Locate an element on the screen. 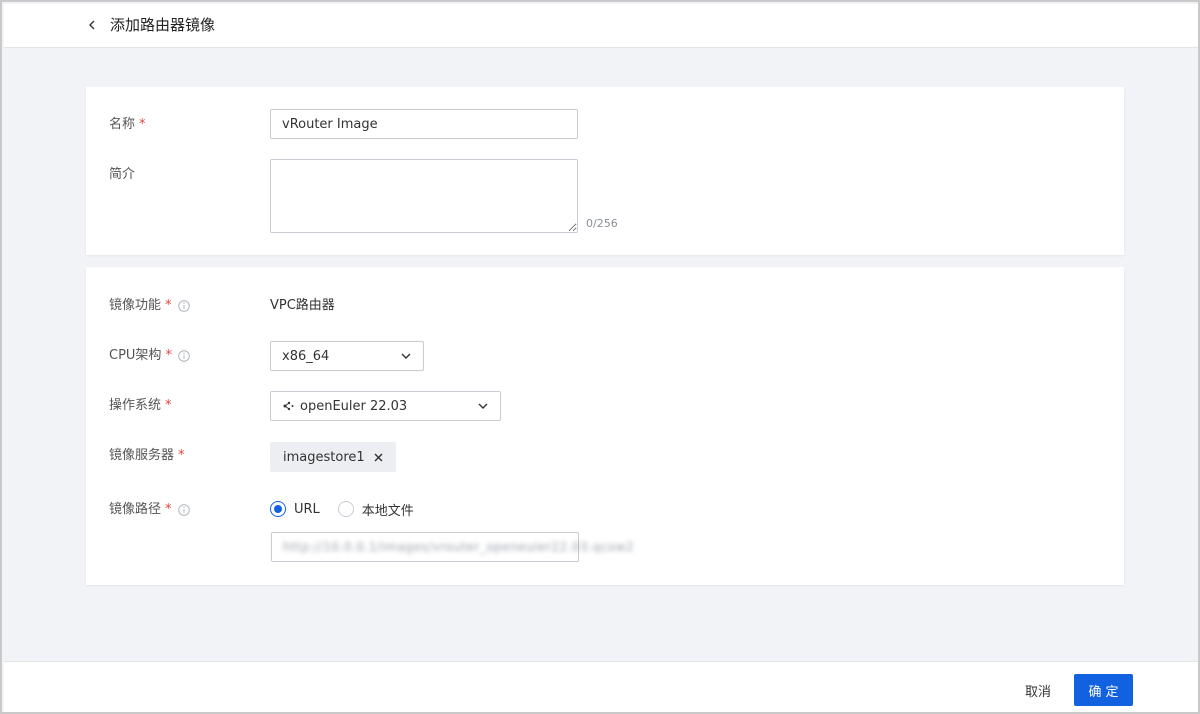 The height and width of the screenshot is (714, 1200). confirm-button: 确定 is located at coordinates (1103, 690).